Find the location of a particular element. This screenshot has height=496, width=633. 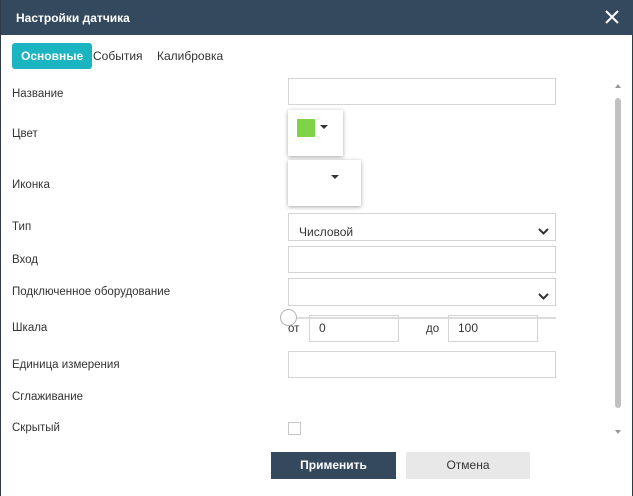

equipment-select is located at coordinates (422, 292).